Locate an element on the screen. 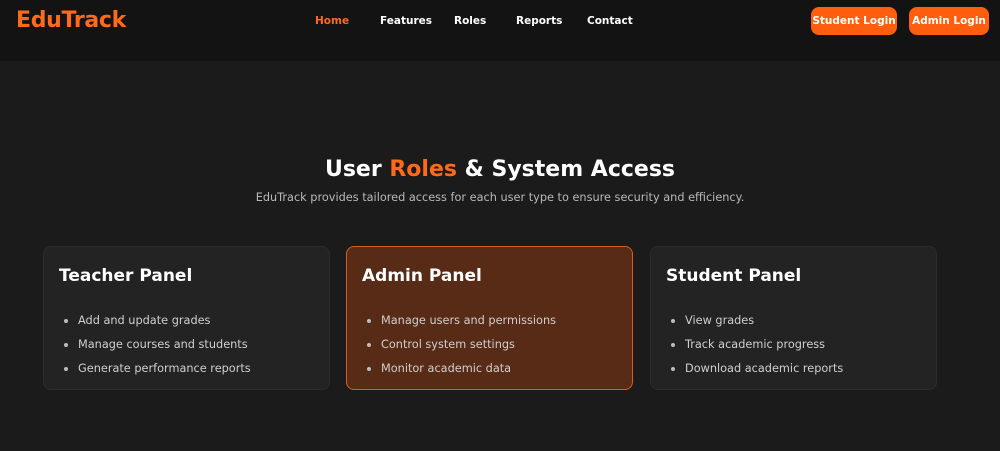 This screenshot has height=451, width=1000. list-item: Control system settings is located at coordinates (461, 349).